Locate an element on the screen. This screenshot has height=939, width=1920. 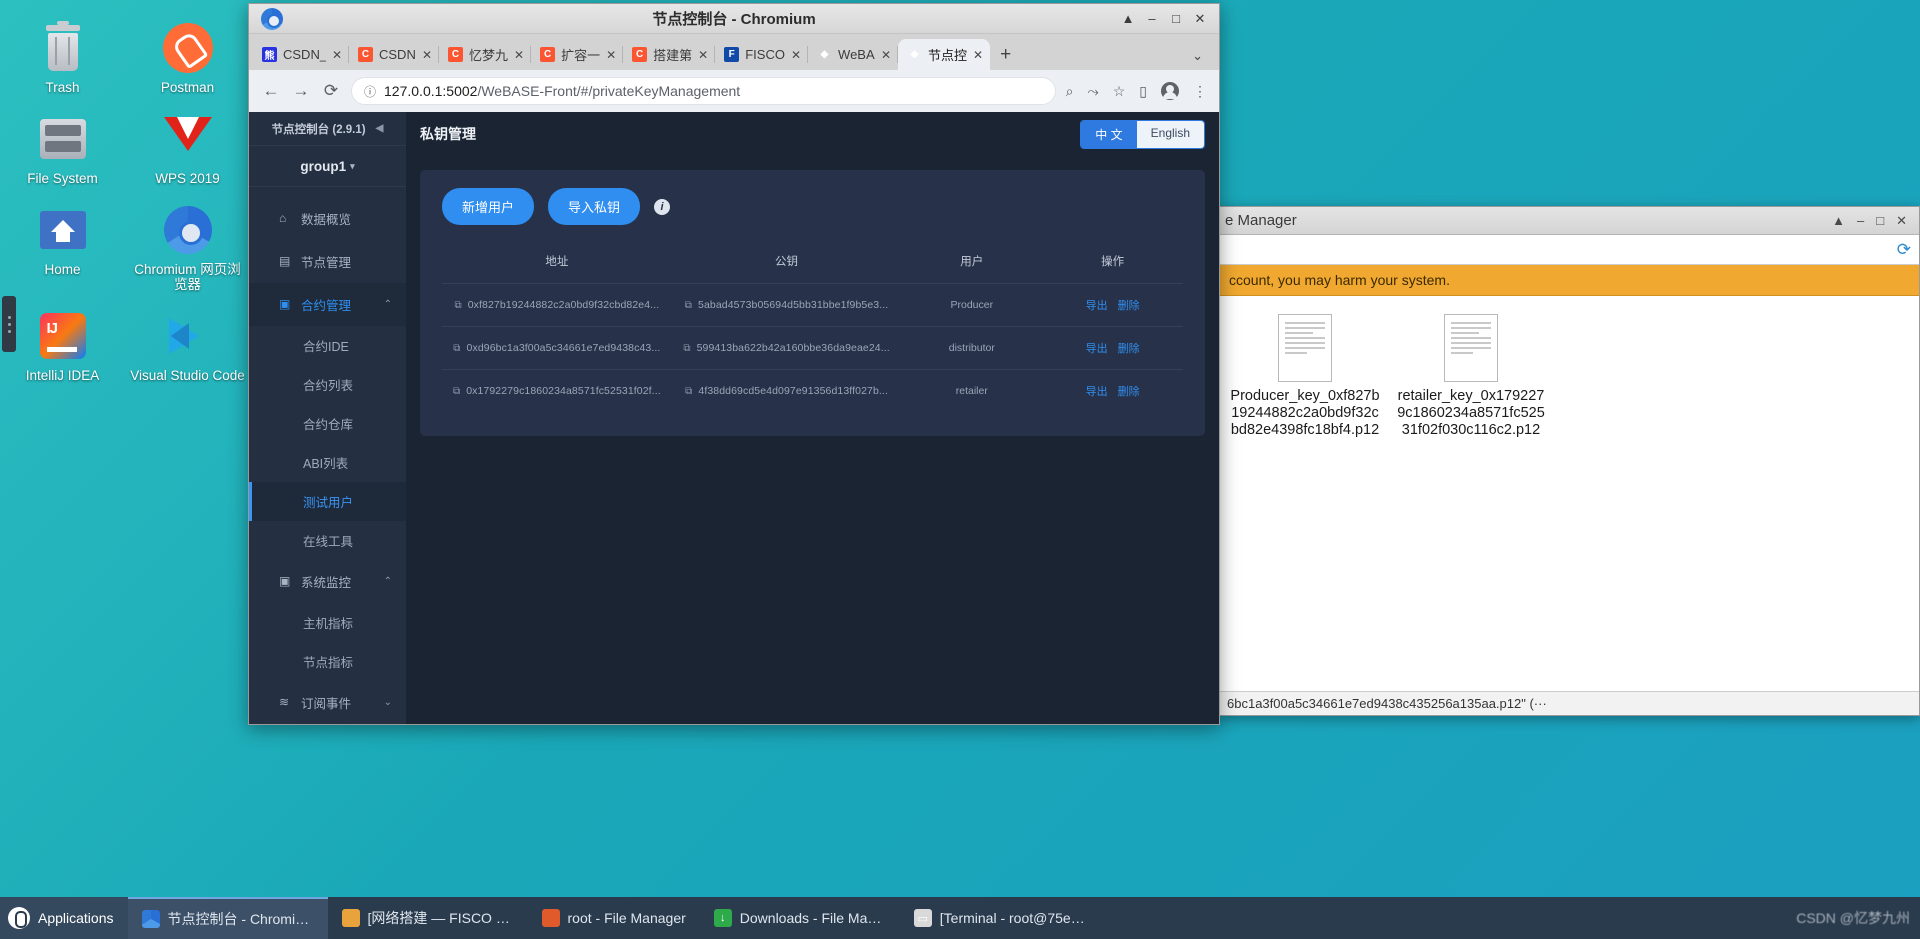
browser-tab: C 扩容一 ✕ is located at coordinates (577, 54).